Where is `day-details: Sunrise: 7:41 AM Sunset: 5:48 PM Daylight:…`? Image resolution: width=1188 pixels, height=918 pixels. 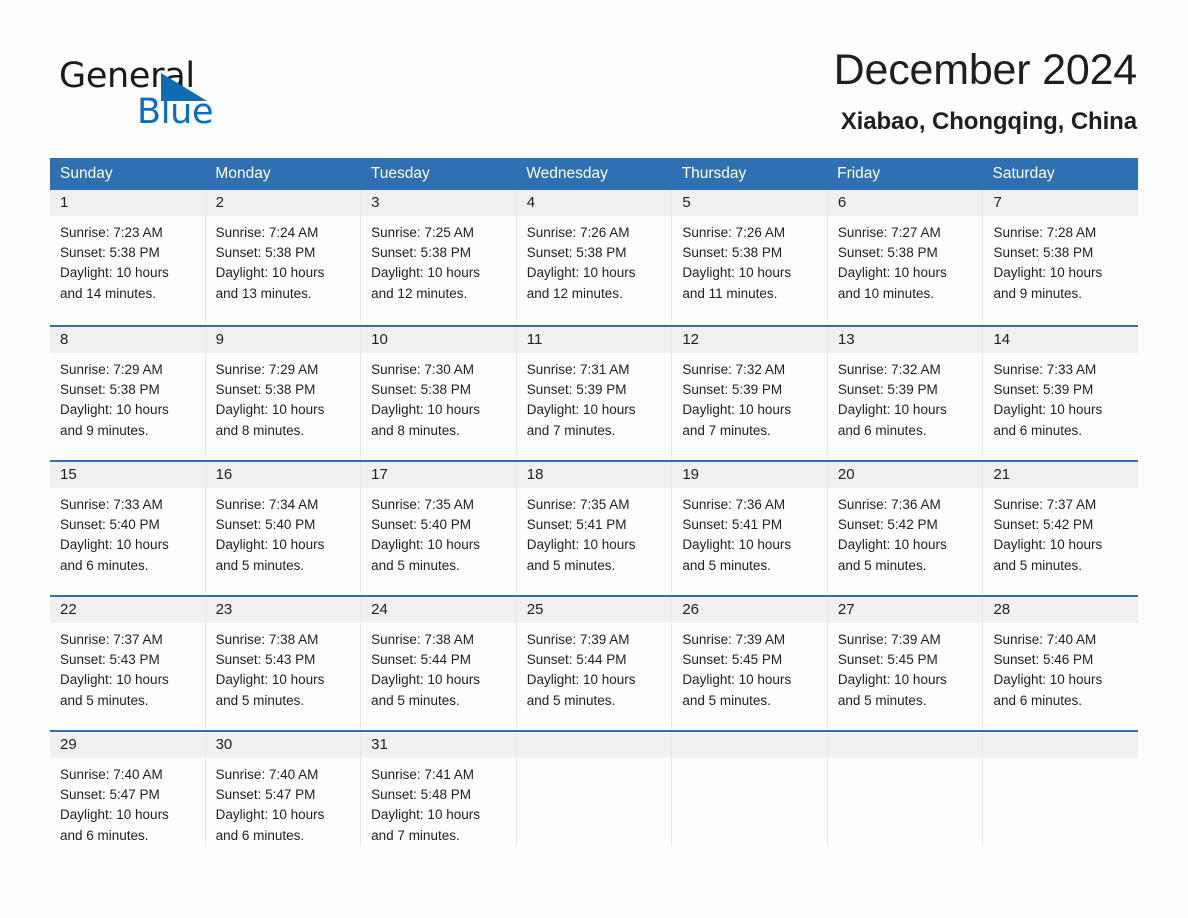 day-details: Sunrise: 7:41 AM Sunset: 5:48 PM Daylight:… is located at coordinates (438, 802).